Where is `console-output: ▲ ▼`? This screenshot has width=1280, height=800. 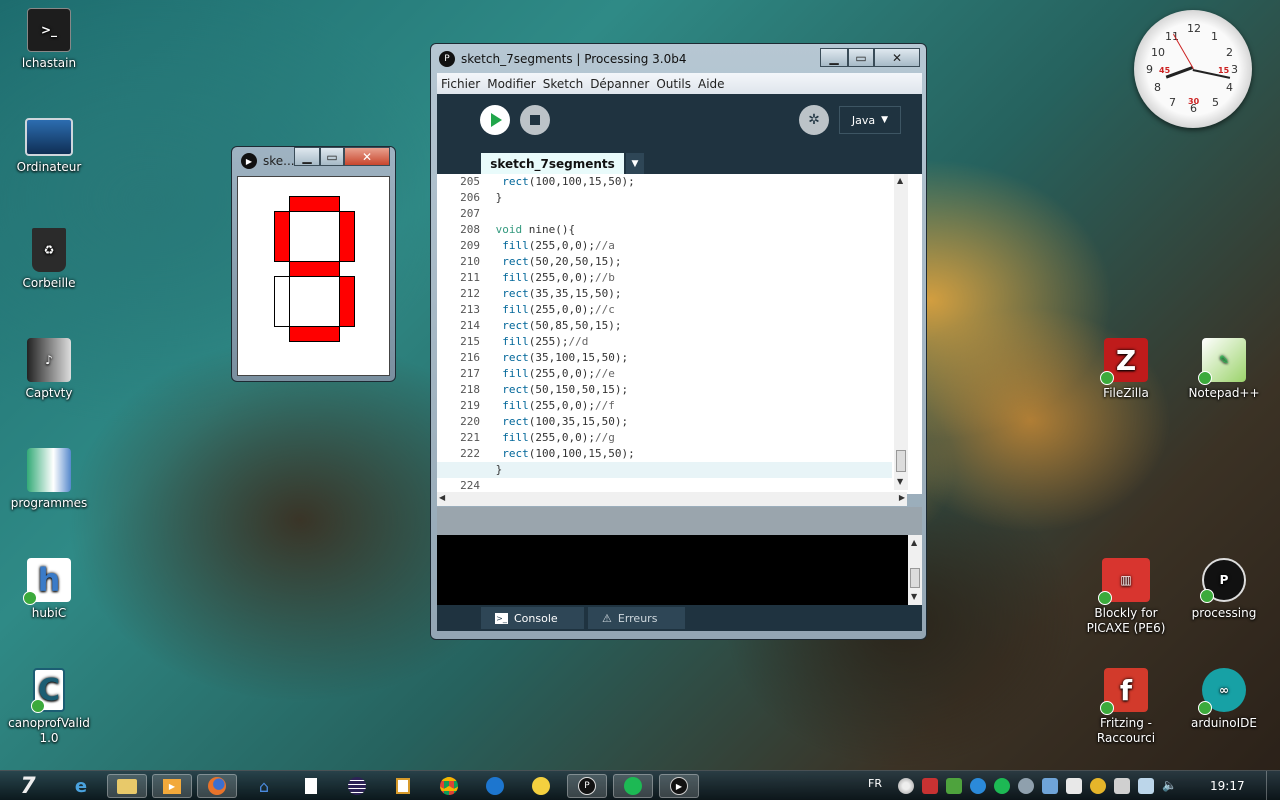
console-output: ▲ ▼ is located at coordinates (679, 570).